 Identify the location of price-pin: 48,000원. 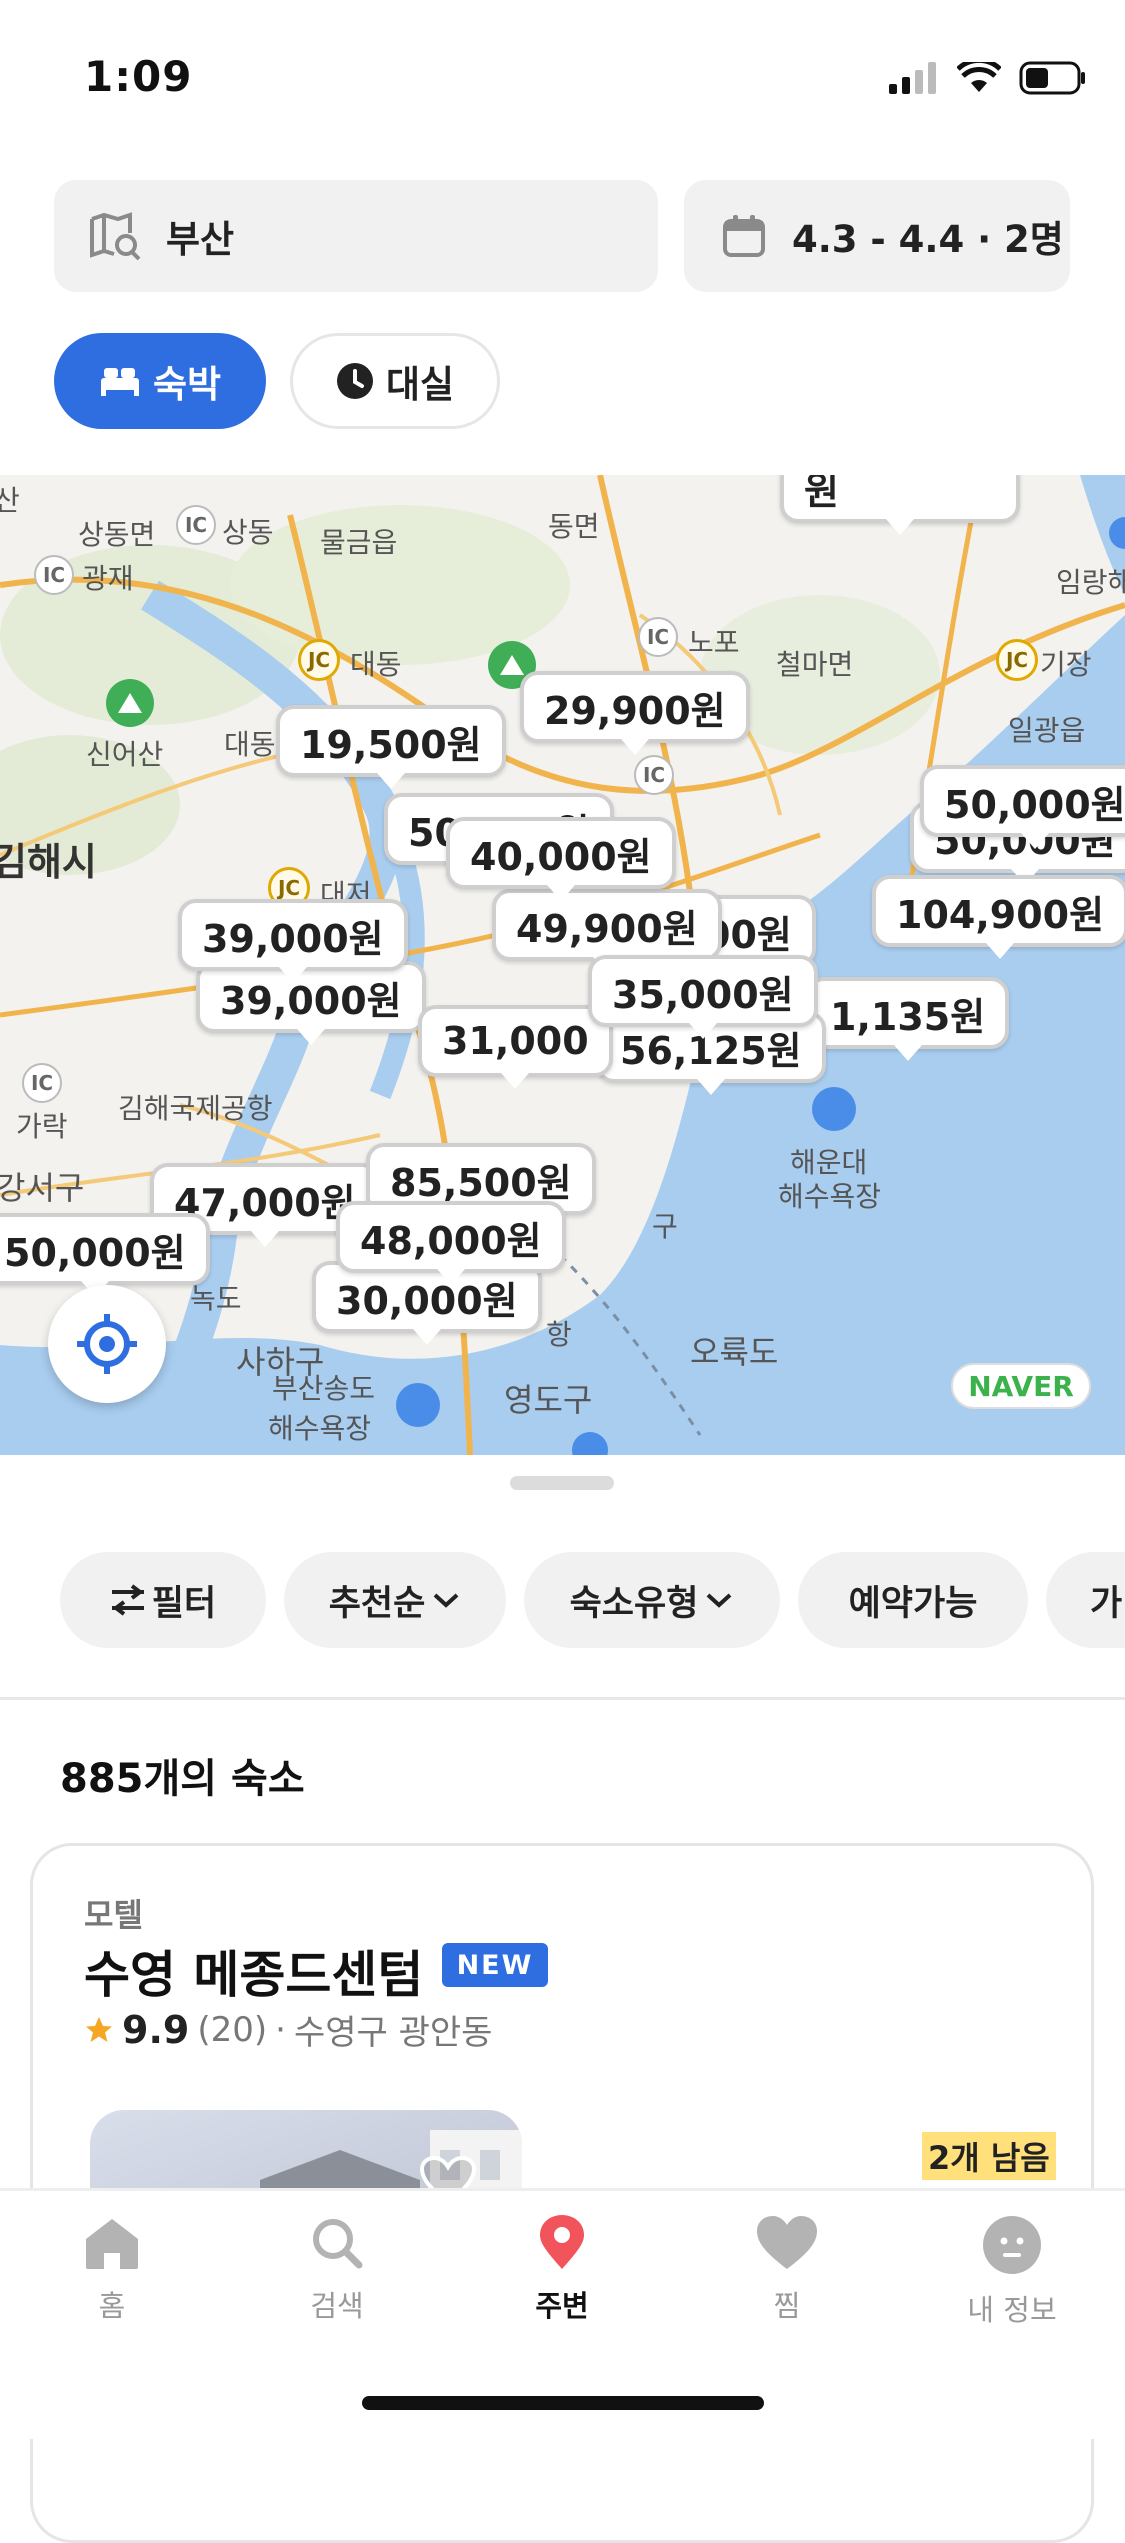
(451, 1243).